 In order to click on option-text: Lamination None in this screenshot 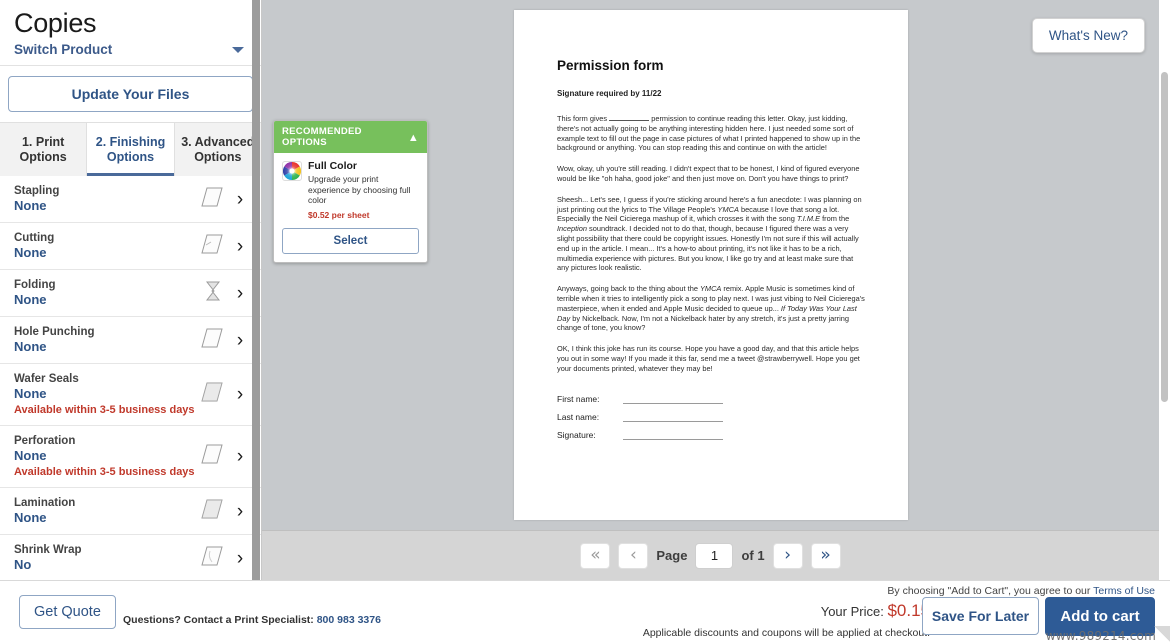, I will do `click(104, 511)`.